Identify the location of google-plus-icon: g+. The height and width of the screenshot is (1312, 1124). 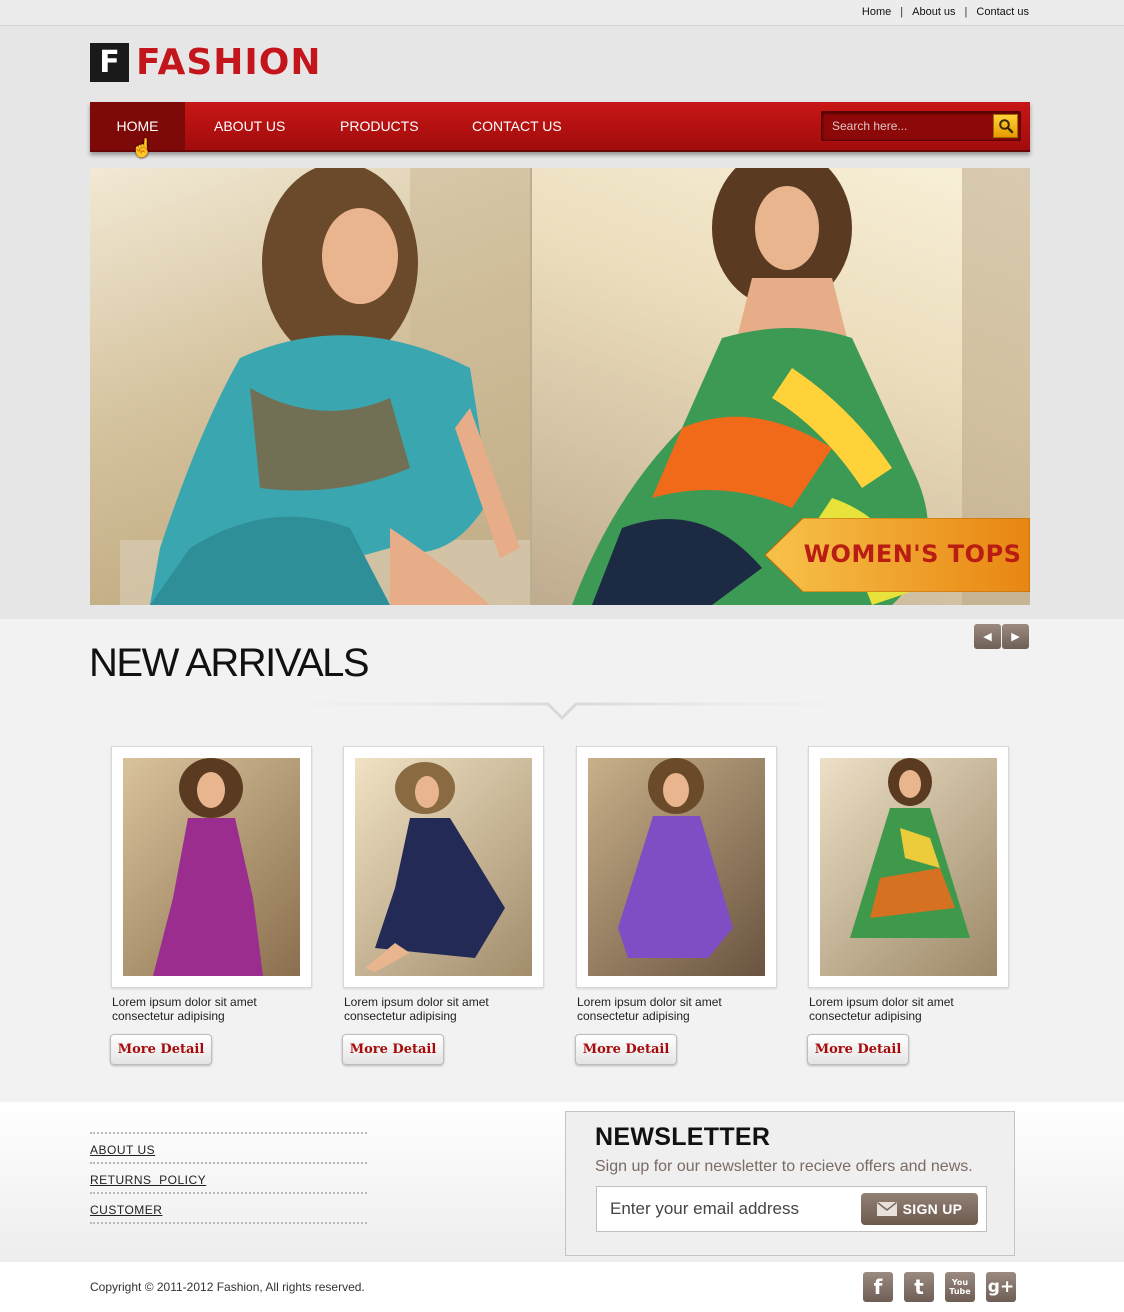
(1001, 1287).